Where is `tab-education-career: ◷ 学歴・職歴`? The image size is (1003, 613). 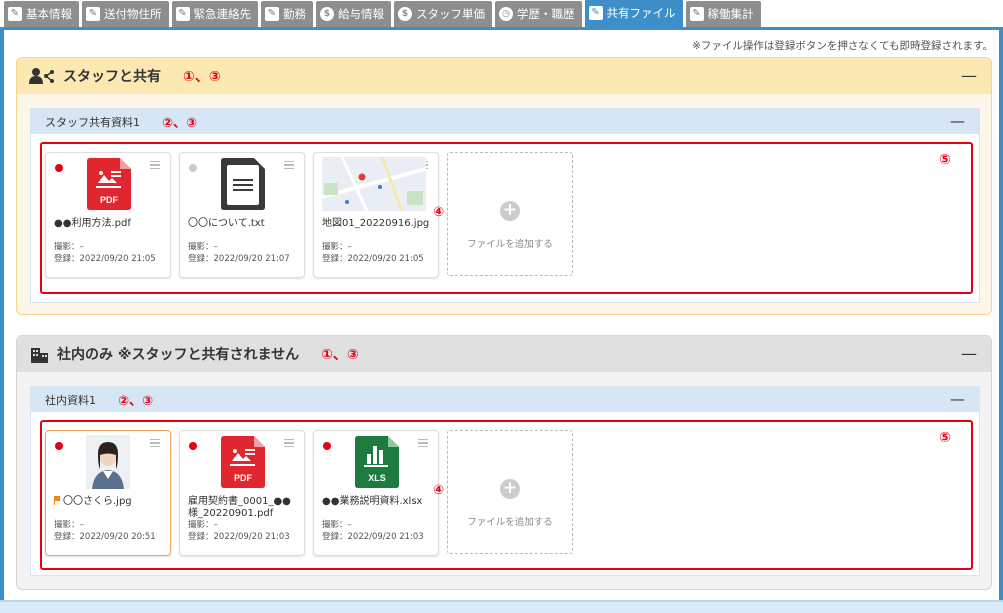
tab-education-career: ◷ 学歴・職歴 is located at coordinates (538, 14).